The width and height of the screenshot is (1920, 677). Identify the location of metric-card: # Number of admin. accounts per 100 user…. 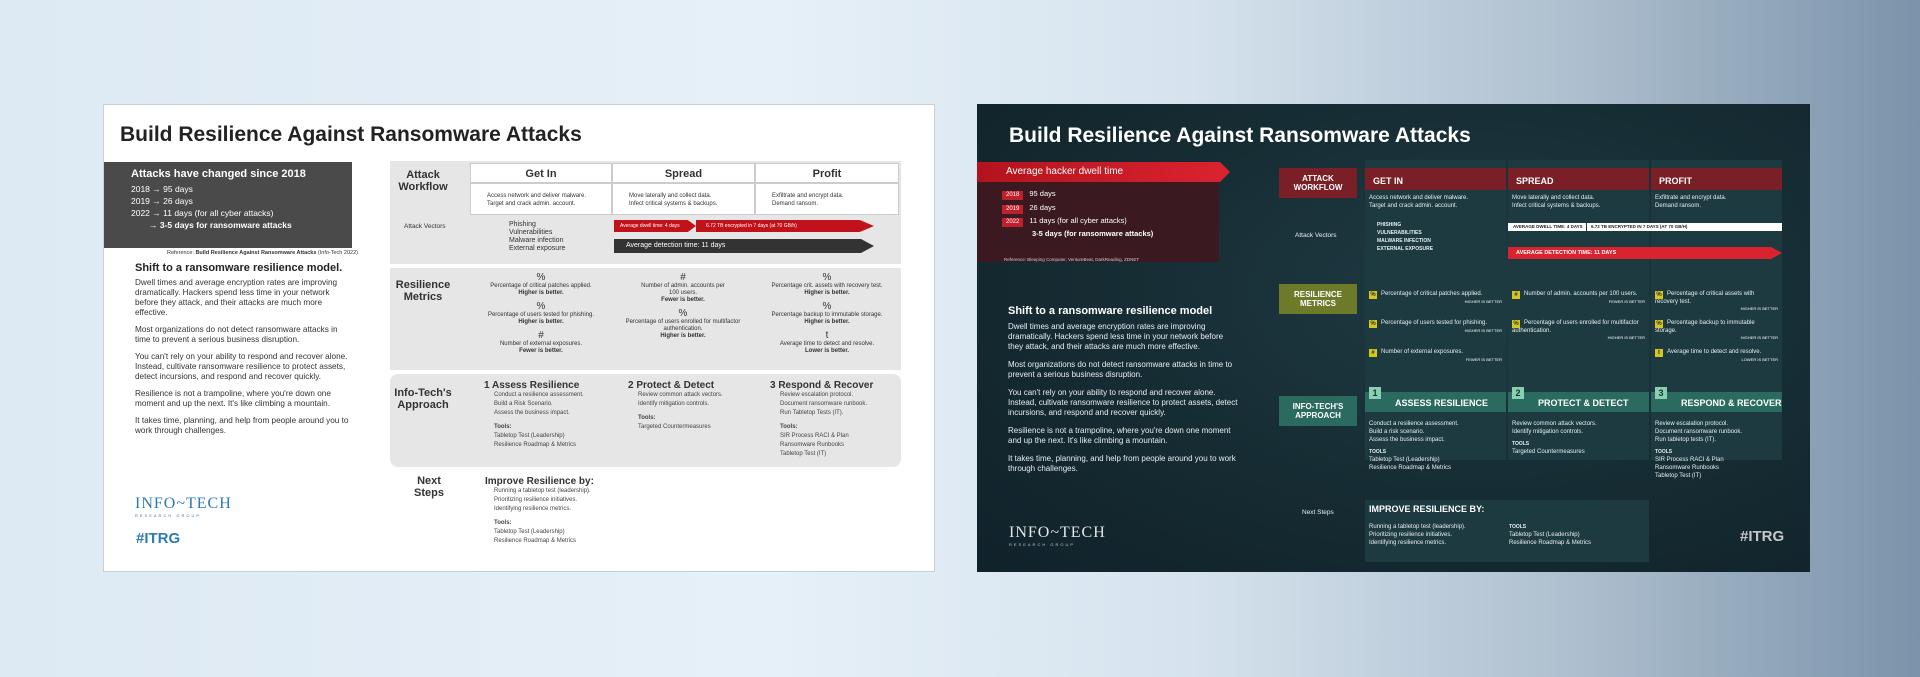
(683, 288).